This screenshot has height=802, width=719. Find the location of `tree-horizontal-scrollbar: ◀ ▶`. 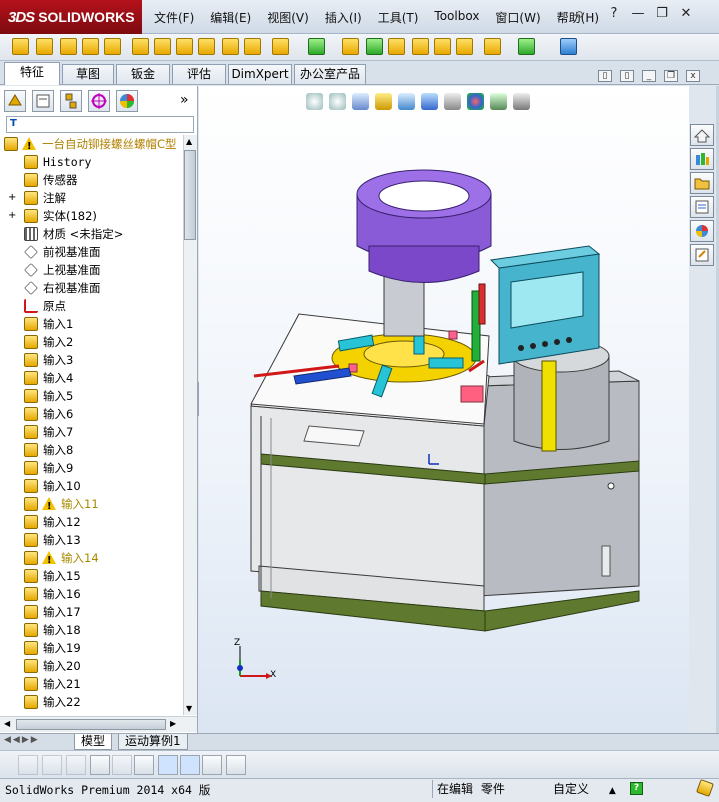

tree-horizontal-scrollbar: ◀ ▶ is located at coordinates (98, 724).